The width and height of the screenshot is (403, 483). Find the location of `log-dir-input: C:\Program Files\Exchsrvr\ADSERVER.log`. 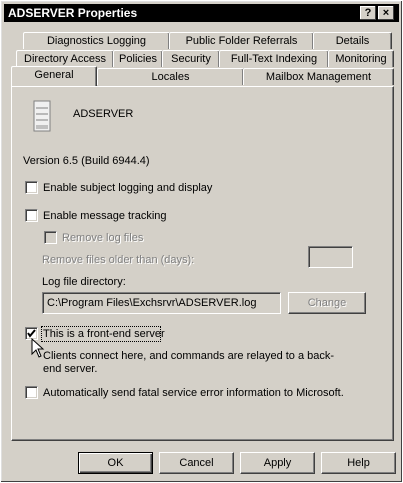

log-dir-input: C:\Program Files\Exchsrvr\ADSERVER.log is located at coordinates (161, 303).